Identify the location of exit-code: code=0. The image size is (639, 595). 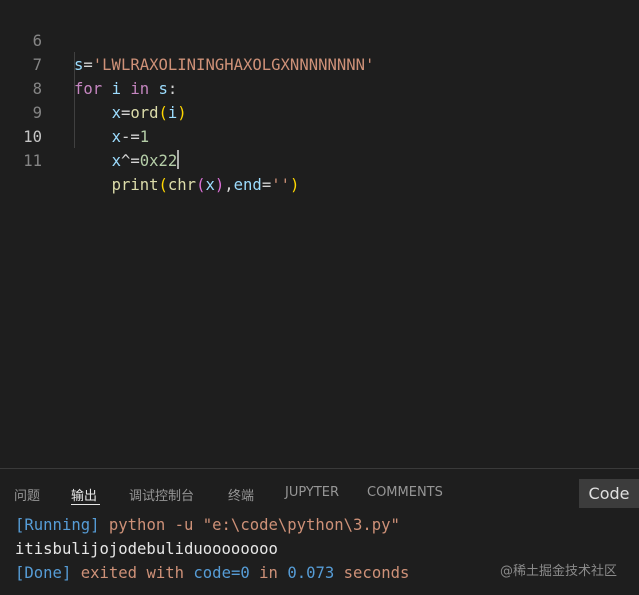
(221, 573).